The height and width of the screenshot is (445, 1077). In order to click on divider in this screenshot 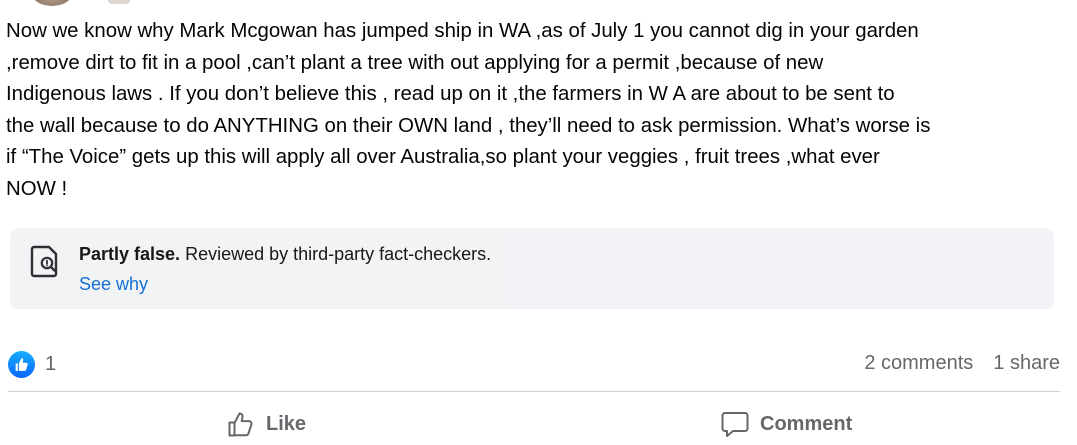, I will do `click(534, 391)`.